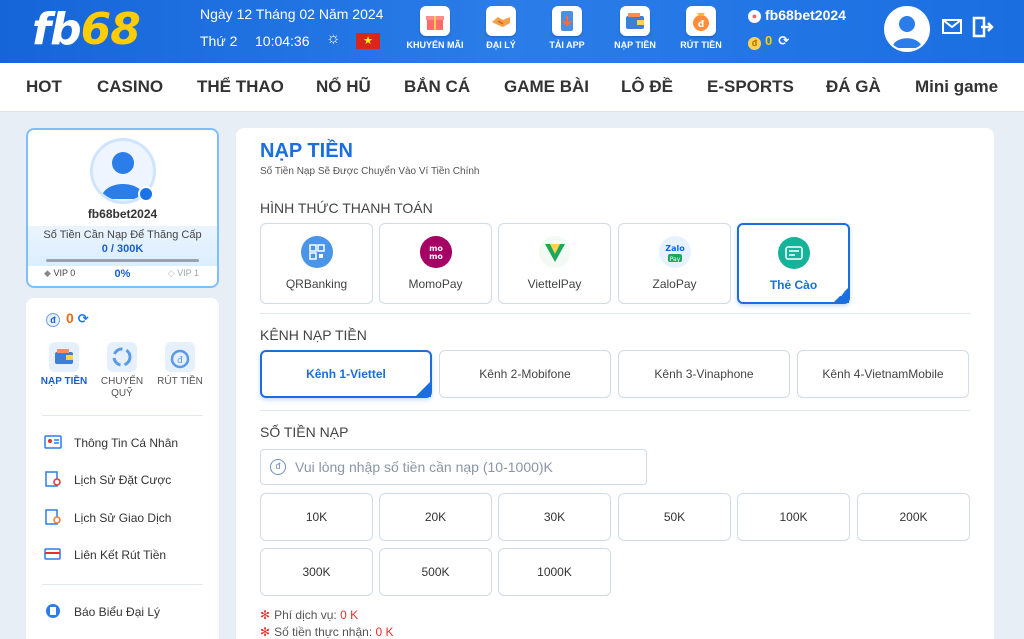  I want to click on profile-username: fb68bet2024, so click(122, 214).